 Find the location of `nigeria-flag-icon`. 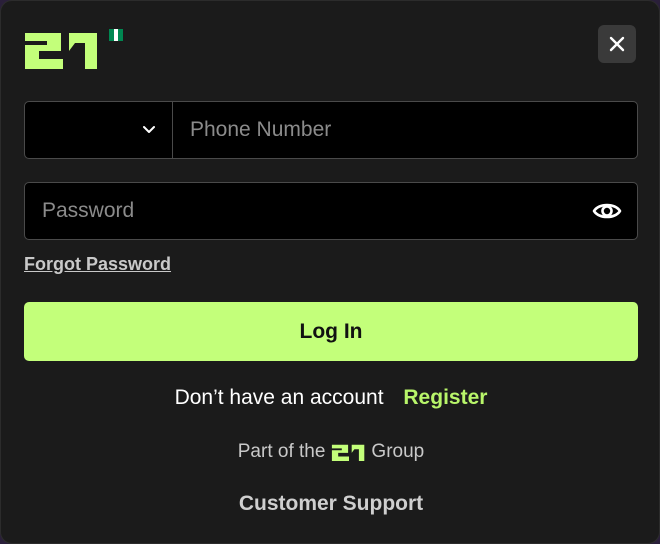

nigeria-flag-icon is located at coordinates (116, 35).